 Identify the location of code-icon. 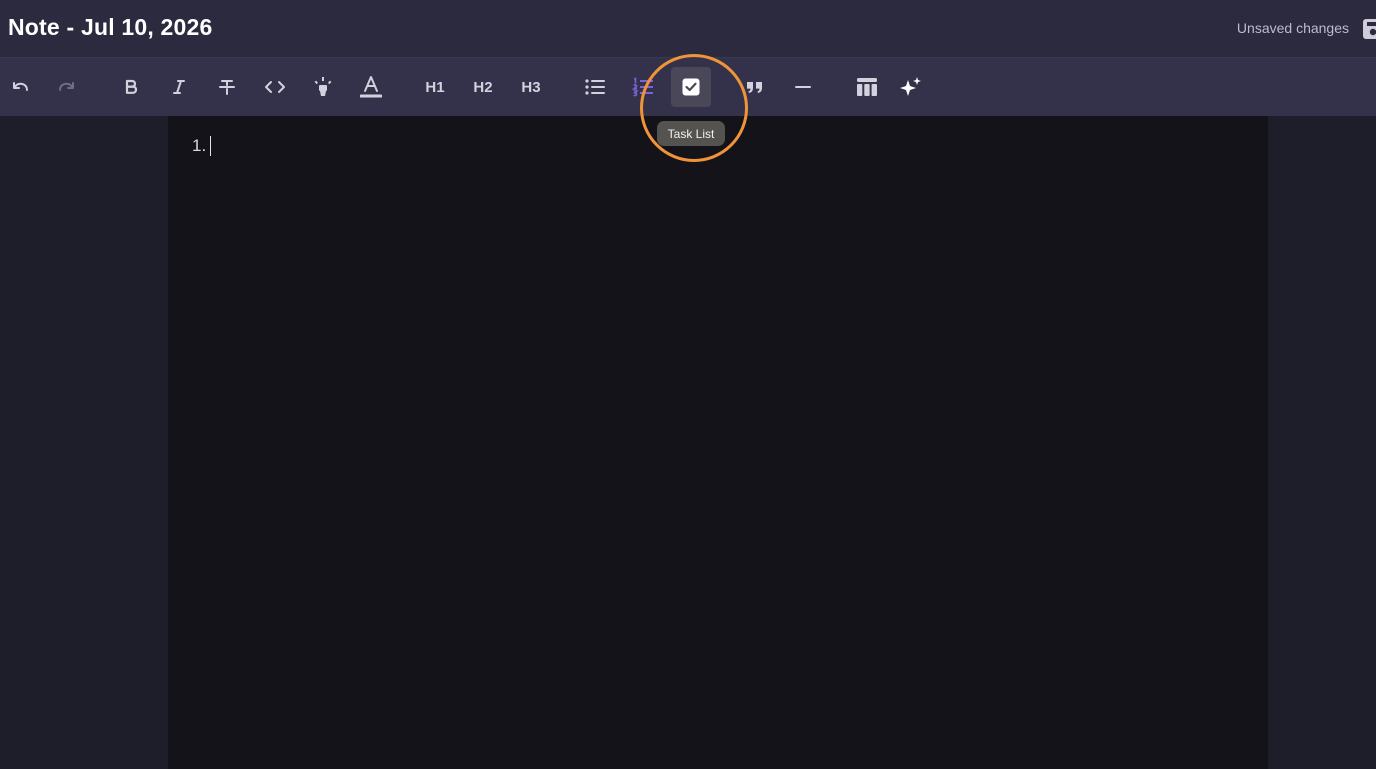
(275, 87).